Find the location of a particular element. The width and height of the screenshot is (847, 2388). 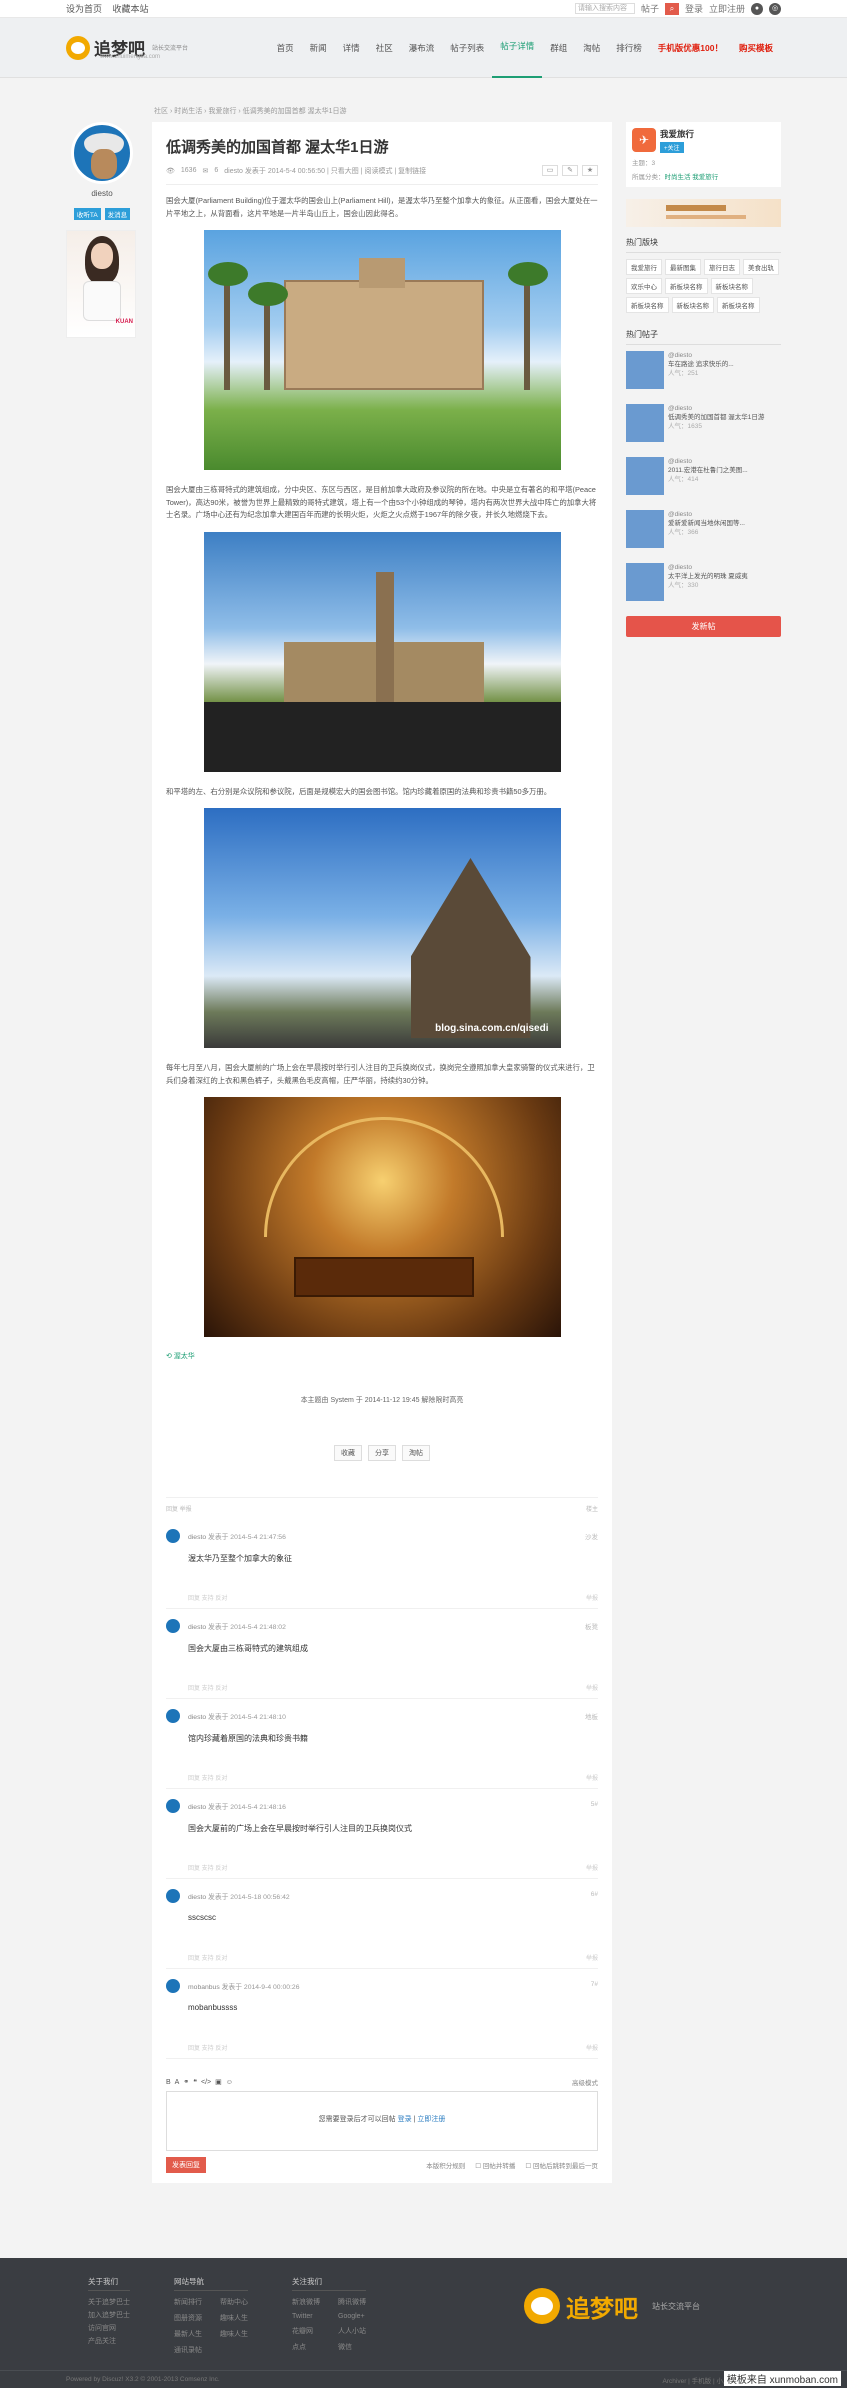

login-link: 登录 is located at coordinates (694, 8).